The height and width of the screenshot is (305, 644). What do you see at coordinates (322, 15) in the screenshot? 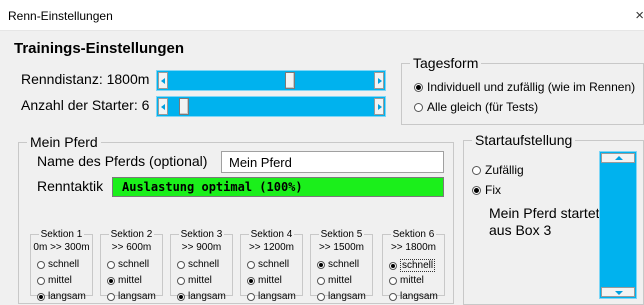
I see `title-bar: Renn-Einstellungen ×` at bounding box center [322, 15].